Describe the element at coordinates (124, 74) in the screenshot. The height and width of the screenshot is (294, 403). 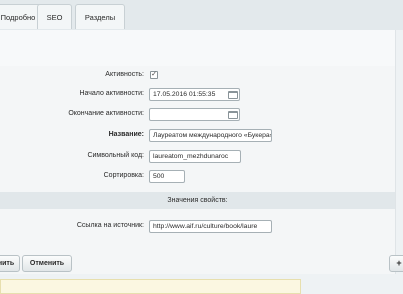
I see `active-label: Активность:` at that location.